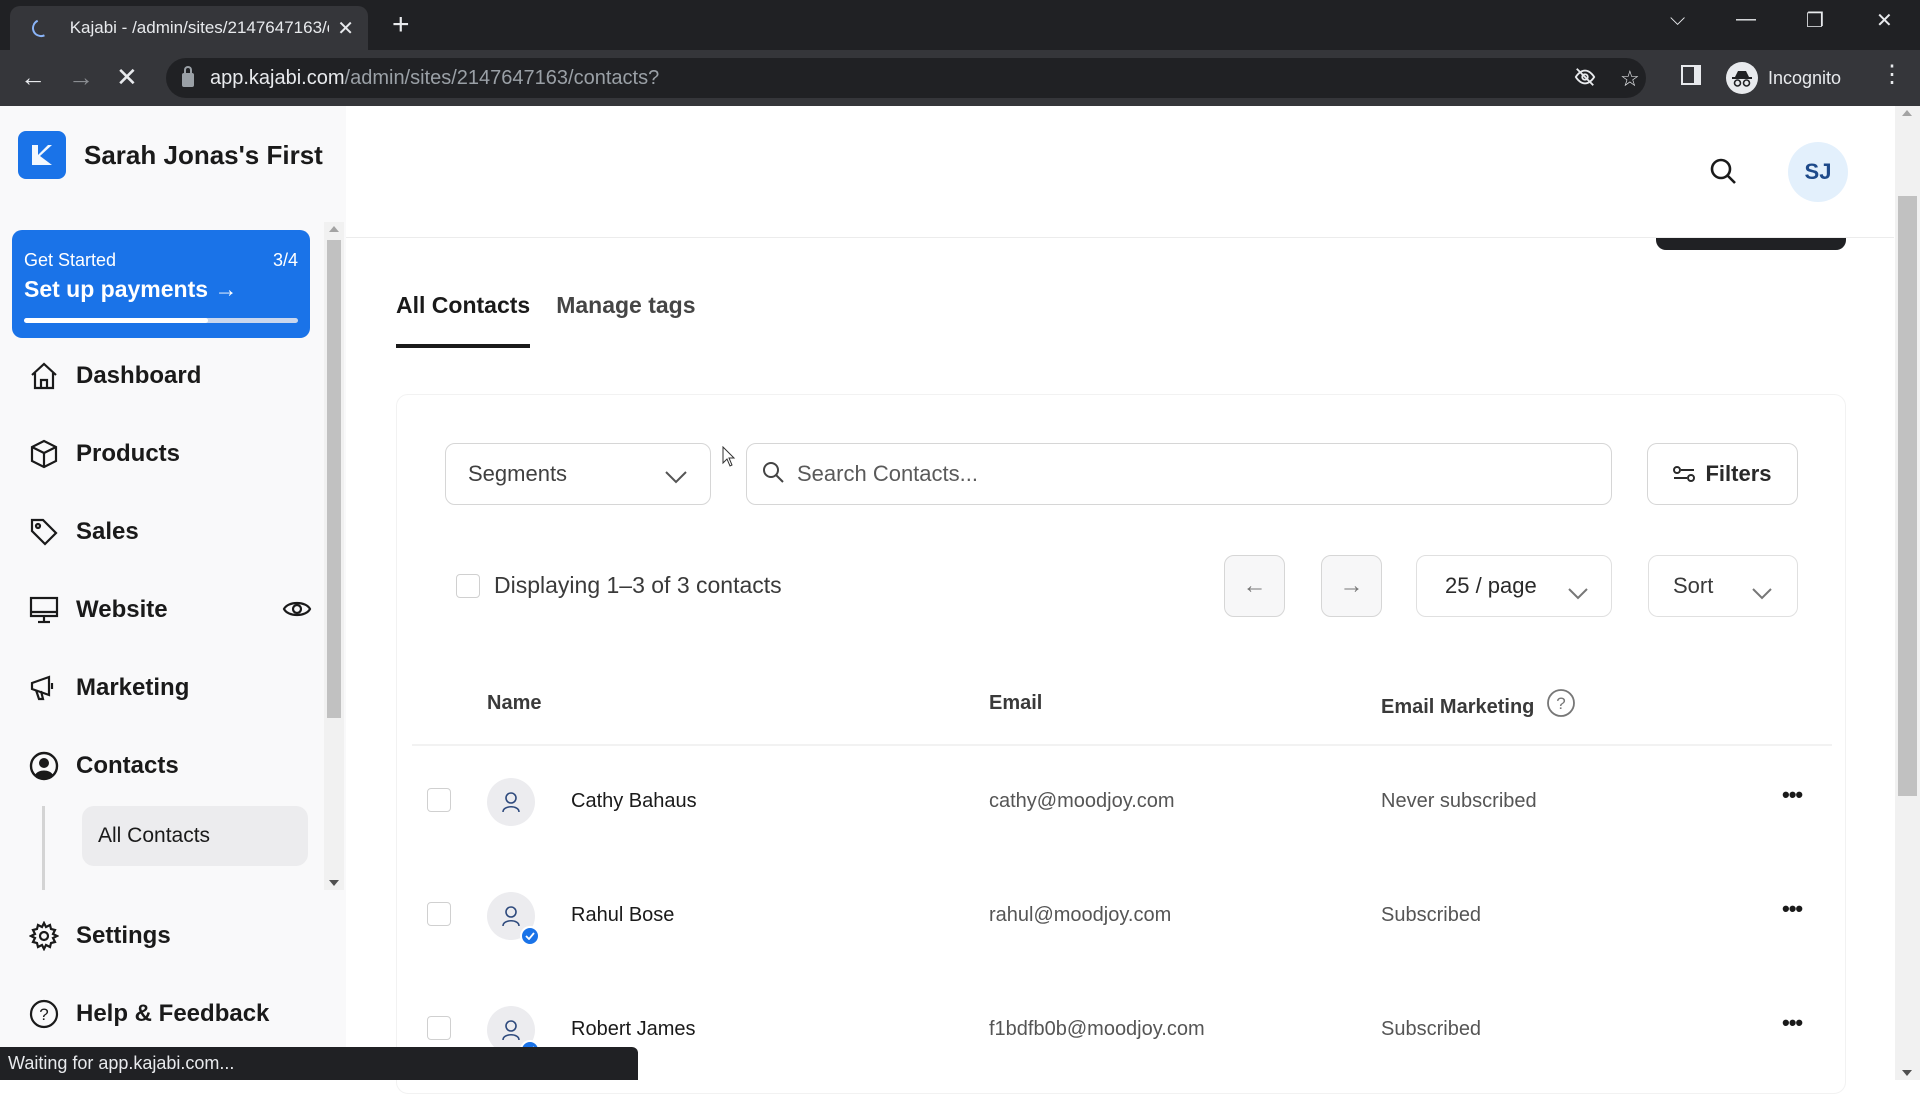 This screenshot has height=1094, width=1920. Describe the element at coordinates (729, 459) in the screenshot. I see `mouse-cursor-icon` at that location.